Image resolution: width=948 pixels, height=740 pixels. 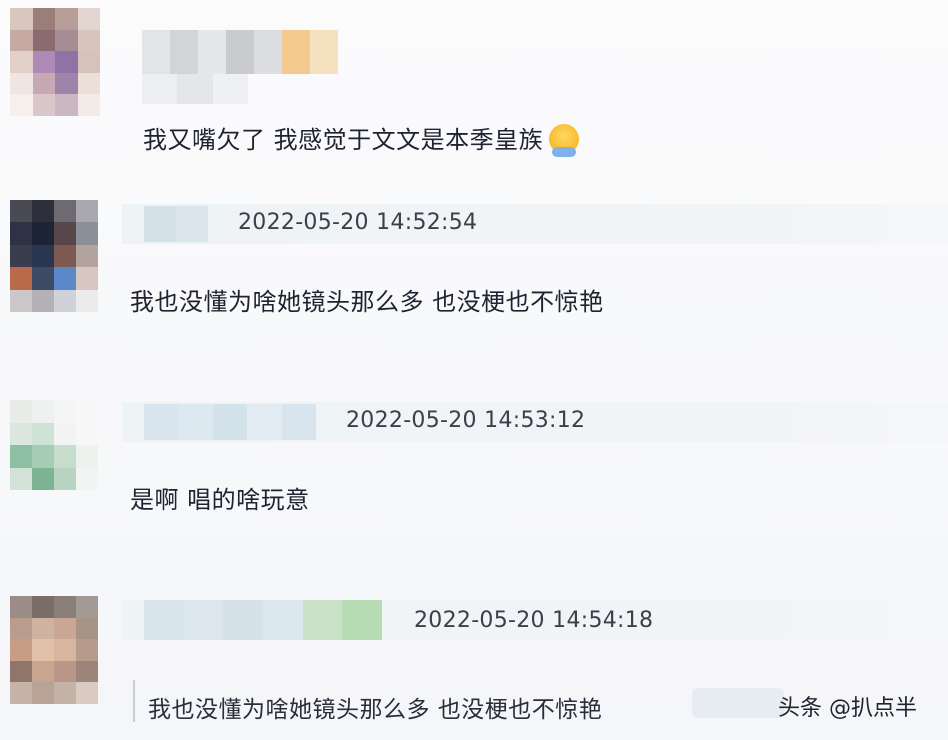 I want to click on watermark: 头条 @扒点半, so click(x=847, y=708).